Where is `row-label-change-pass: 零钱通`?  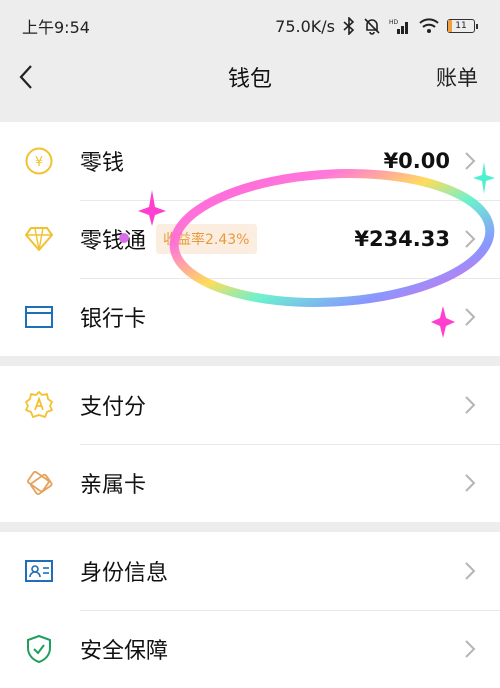
row-label-change-pass: 零钱通 is located at coordinates (113, 241).